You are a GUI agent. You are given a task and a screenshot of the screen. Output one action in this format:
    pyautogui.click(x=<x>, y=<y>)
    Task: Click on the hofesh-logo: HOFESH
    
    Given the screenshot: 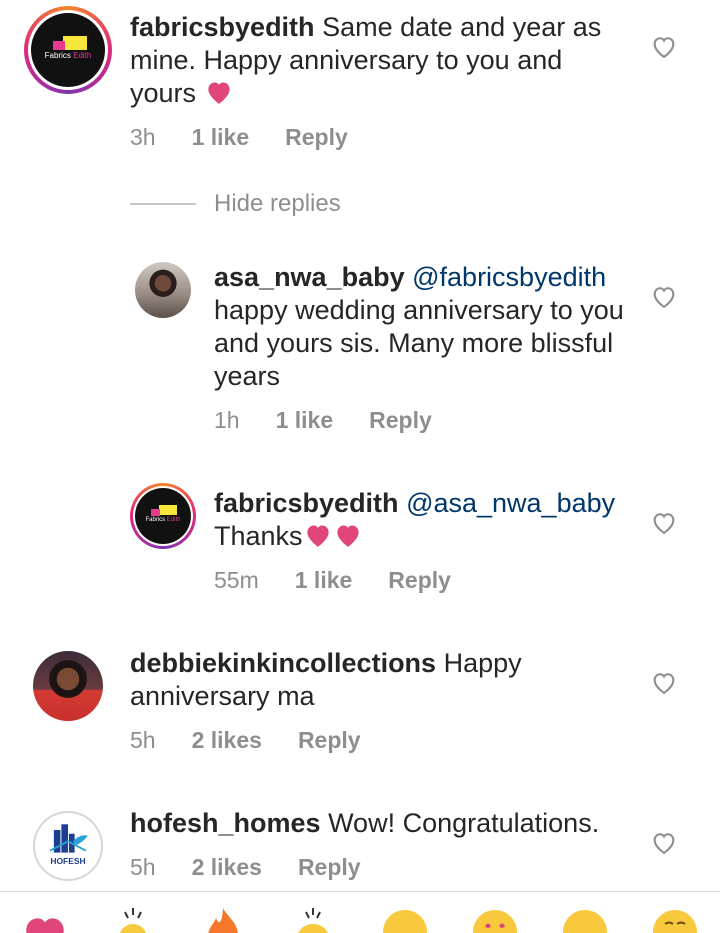 What is the action you would take?
    pyautogui.click(x=68, y=845)
    